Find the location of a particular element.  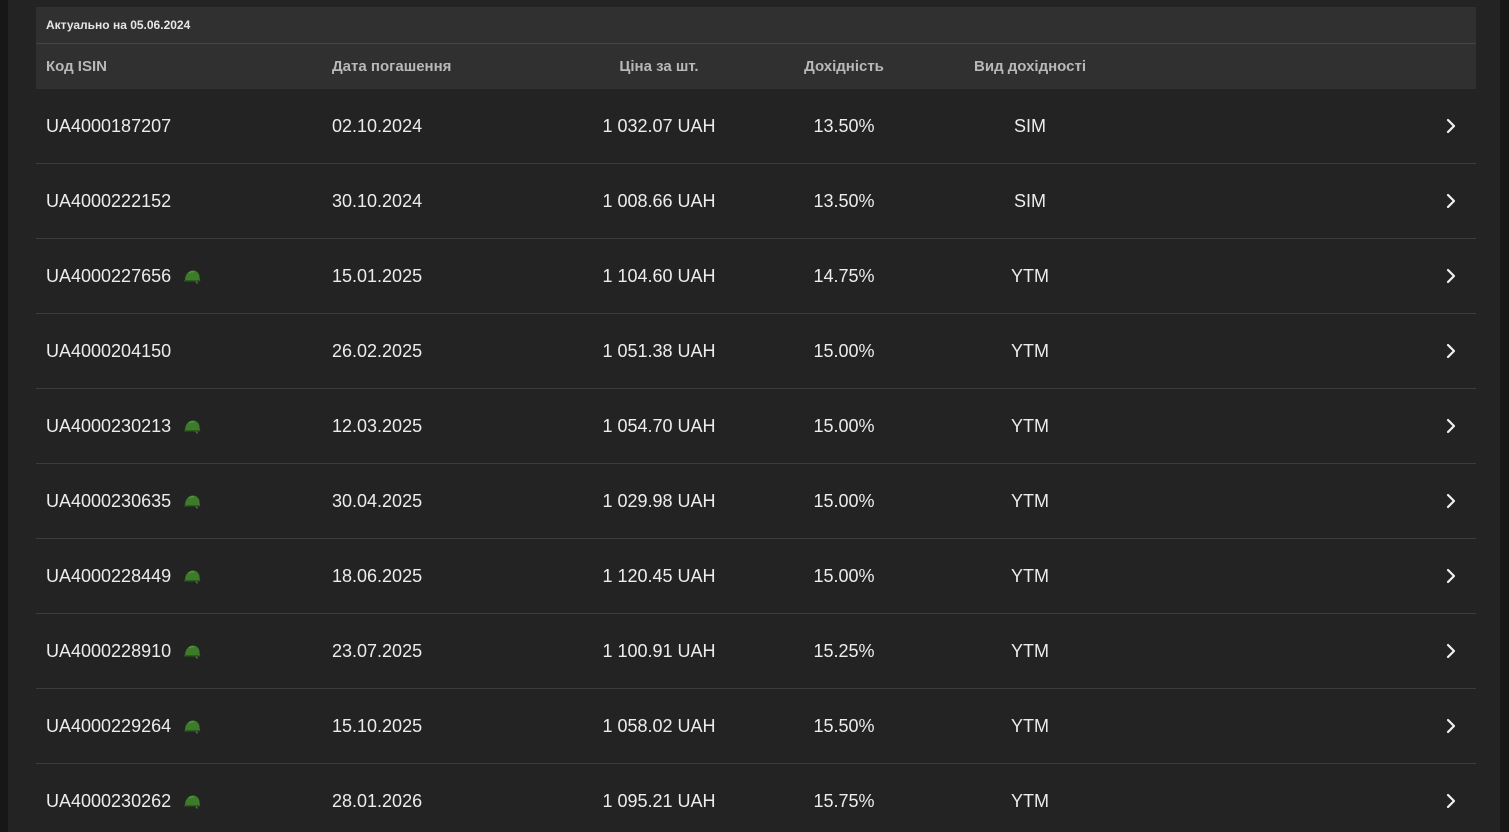

maturity-date-cell: 23.07.2025 is located at coordinates (377, 650).